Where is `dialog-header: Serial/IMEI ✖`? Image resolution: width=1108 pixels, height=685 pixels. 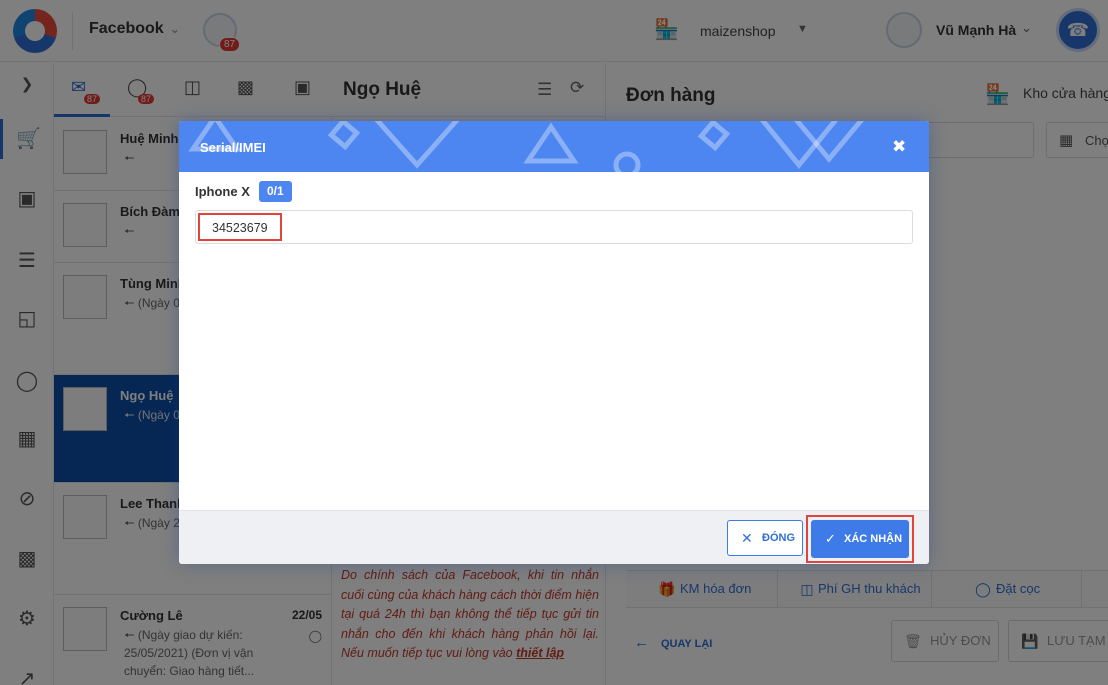 dialog-header: Serial/IMEI ✖ is located at coordinates (554, 146).